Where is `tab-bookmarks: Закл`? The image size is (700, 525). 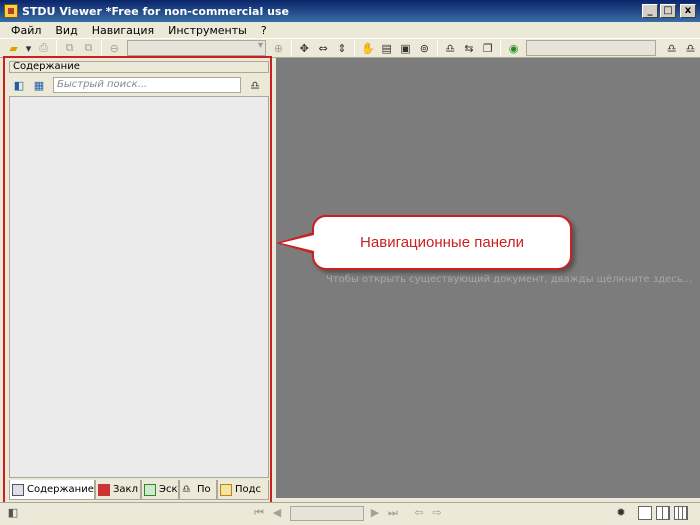 tab-bookmarks: Закл is located at coordinates (118, 490).